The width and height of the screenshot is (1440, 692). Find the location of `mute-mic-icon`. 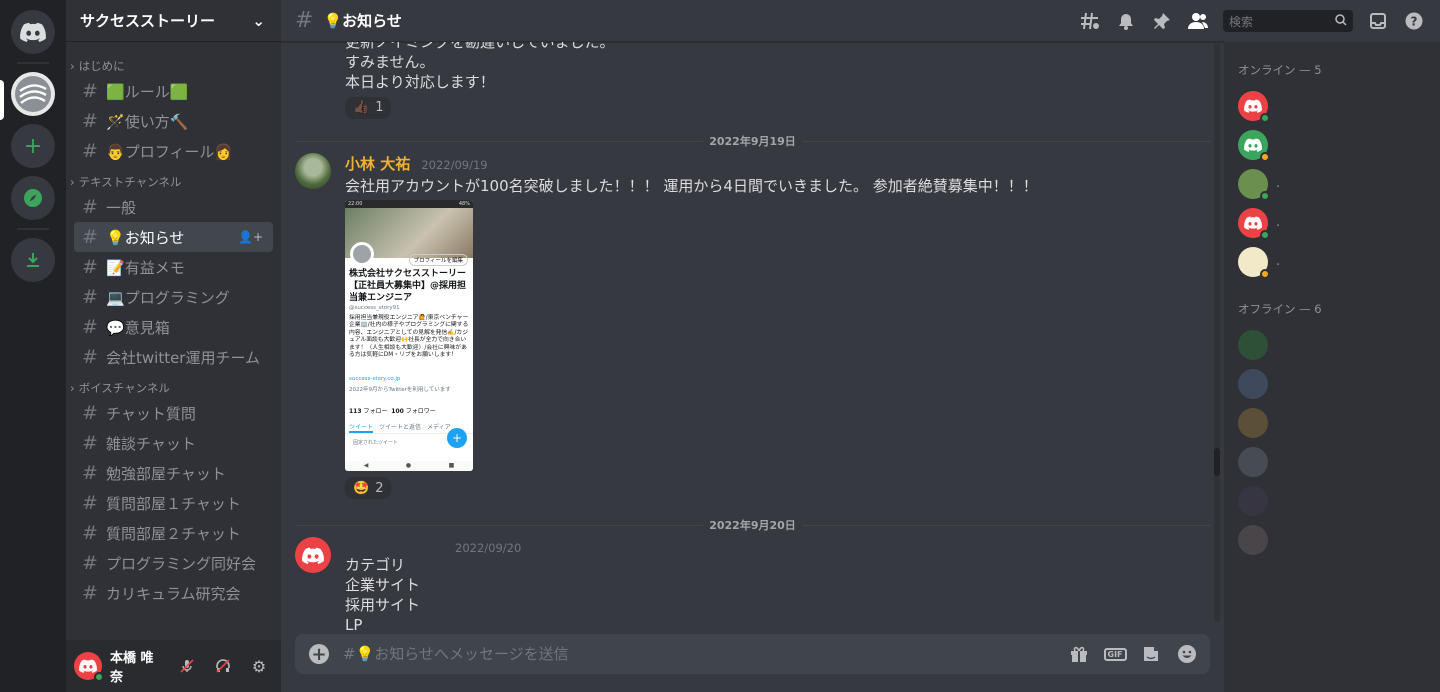

mute-mic-icon is located at coordinates (187, 666).